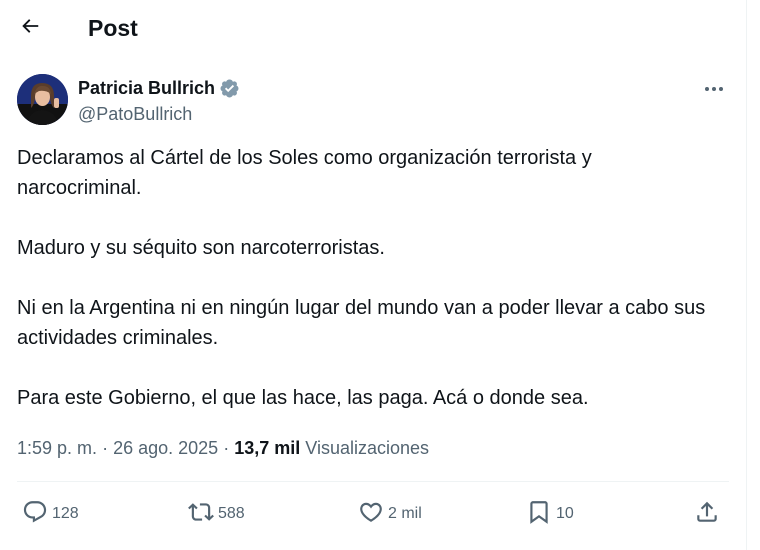  What do you see at coordinates (405, 513) in the screenshot?
I see `like-count: 2 mil` at bounding box center [405, 513].